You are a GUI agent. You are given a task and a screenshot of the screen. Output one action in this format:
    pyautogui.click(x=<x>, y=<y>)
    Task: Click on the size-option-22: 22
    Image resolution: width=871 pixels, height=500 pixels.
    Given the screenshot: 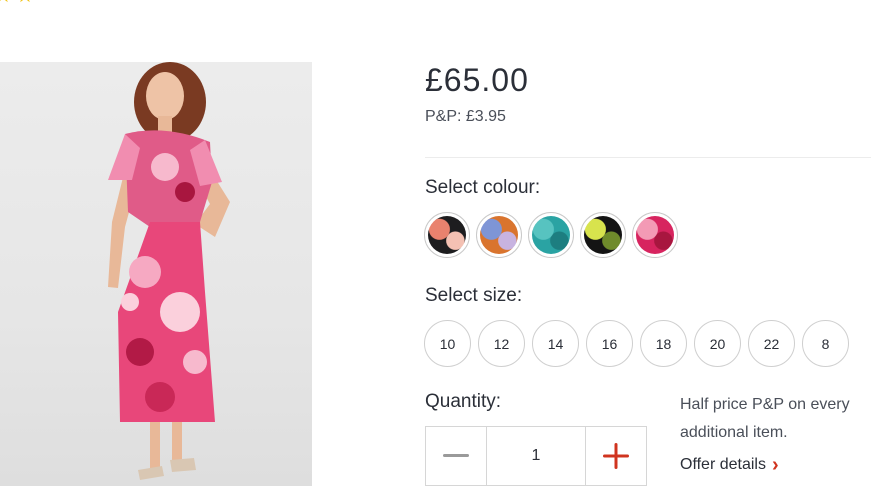 What is the action you would take?
    pyautogui.click(x=771, y=343)
    